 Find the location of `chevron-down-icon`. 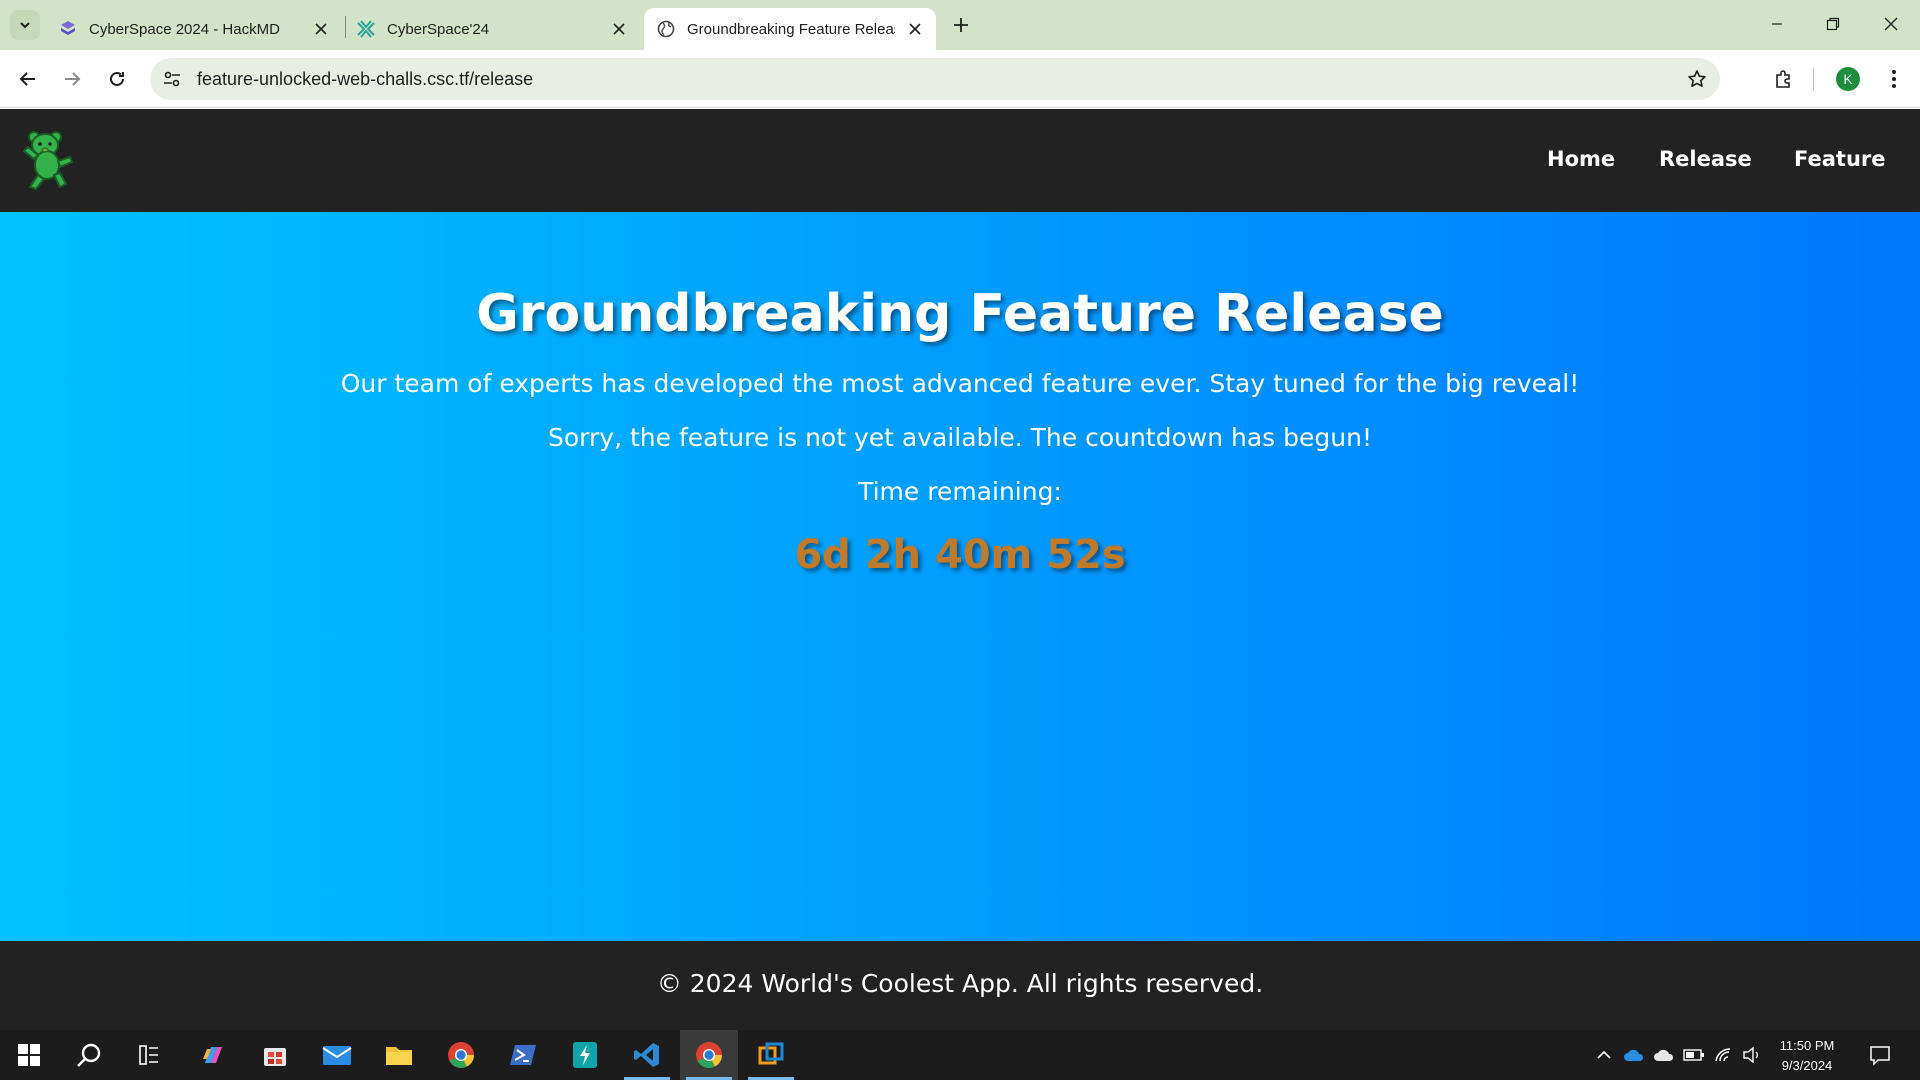

chevron-down-icon is located at coordinates (25, 25).